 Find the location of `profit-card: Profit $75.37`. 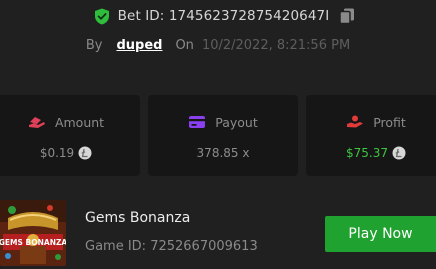

profit-card: Profit $75.37 is located at coordinates (371, 135).